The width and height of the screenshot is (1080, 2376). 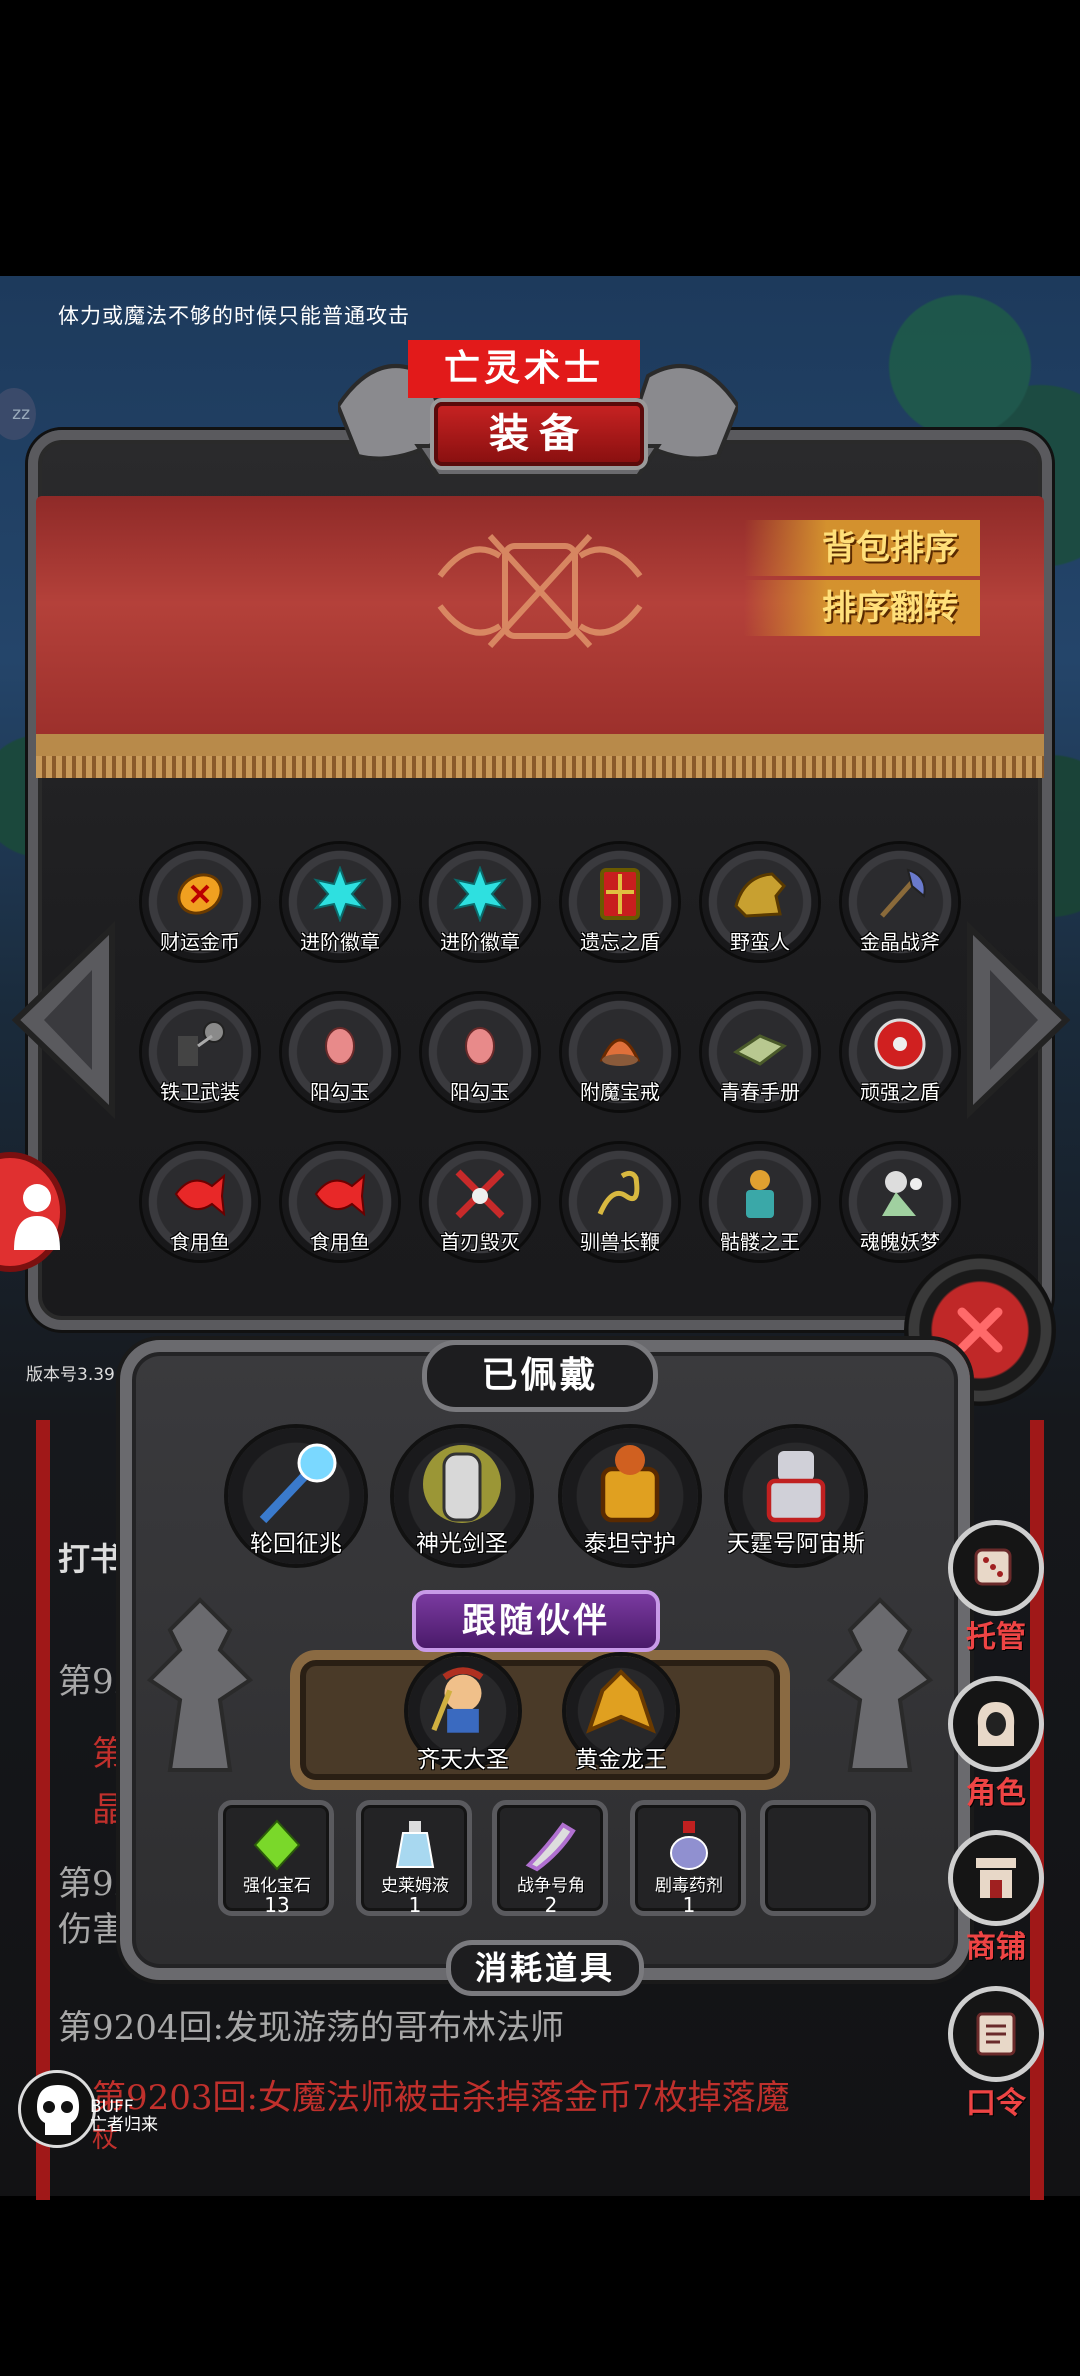 I want to click on consumable-item: 强化宝石 13, so click(x=276, y=1858).